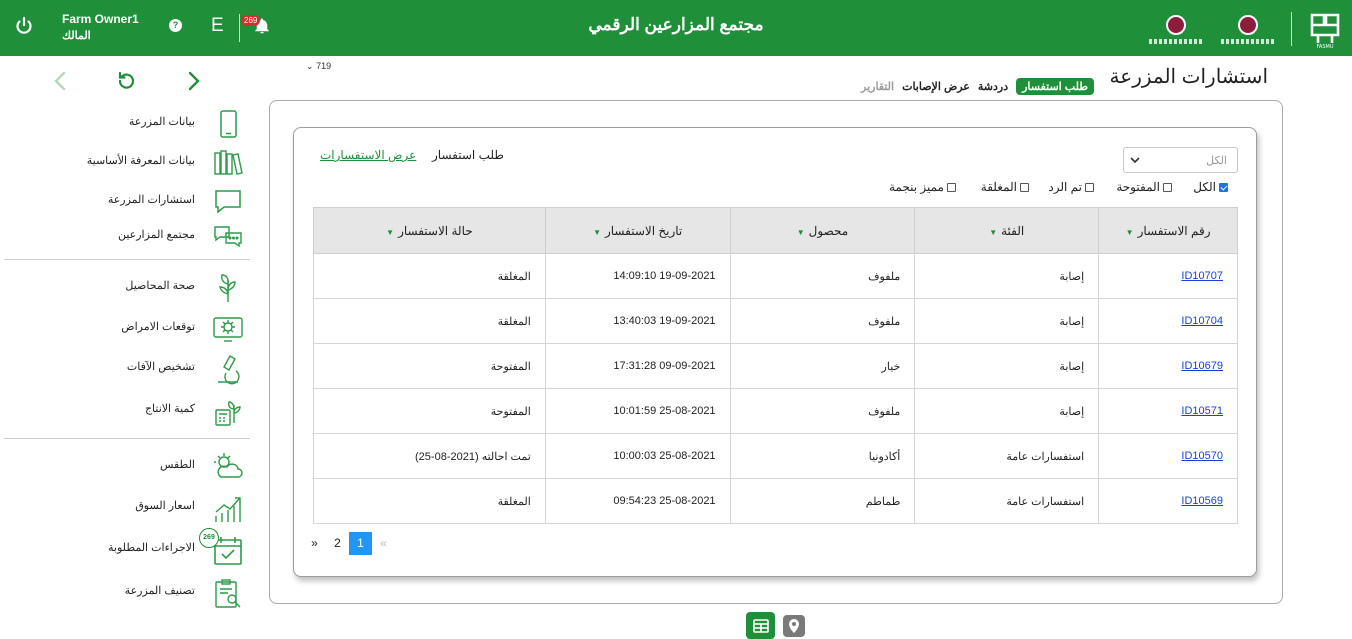  I want to click on cell-crop: خيار, so click(822, 366).